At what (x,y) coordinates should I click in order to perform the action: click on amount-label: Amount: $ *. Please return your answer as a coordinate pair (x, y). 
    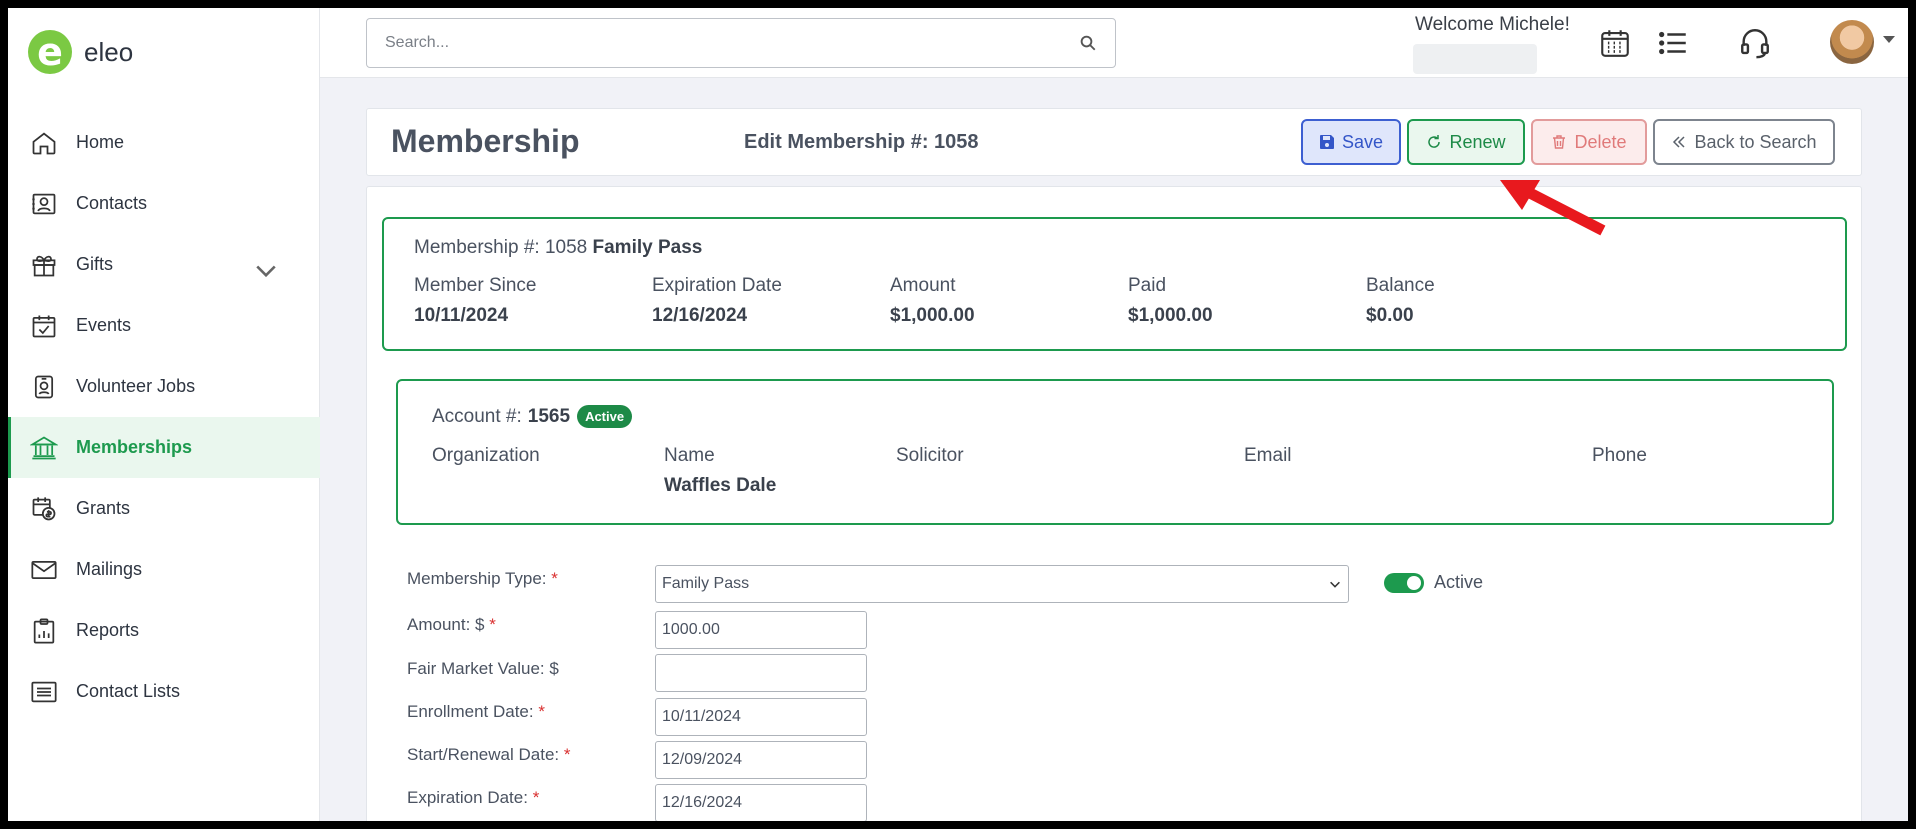
    Looking at the image, I should click on (451, 625).